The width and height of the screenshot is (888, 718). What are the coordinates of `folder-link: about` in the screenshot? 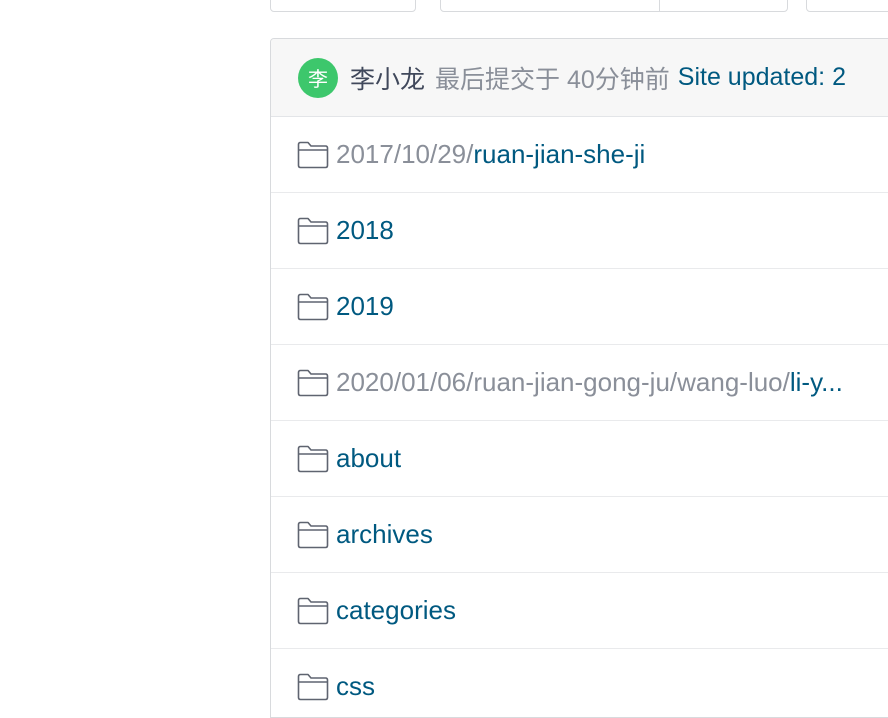 It's located at (368, 458).